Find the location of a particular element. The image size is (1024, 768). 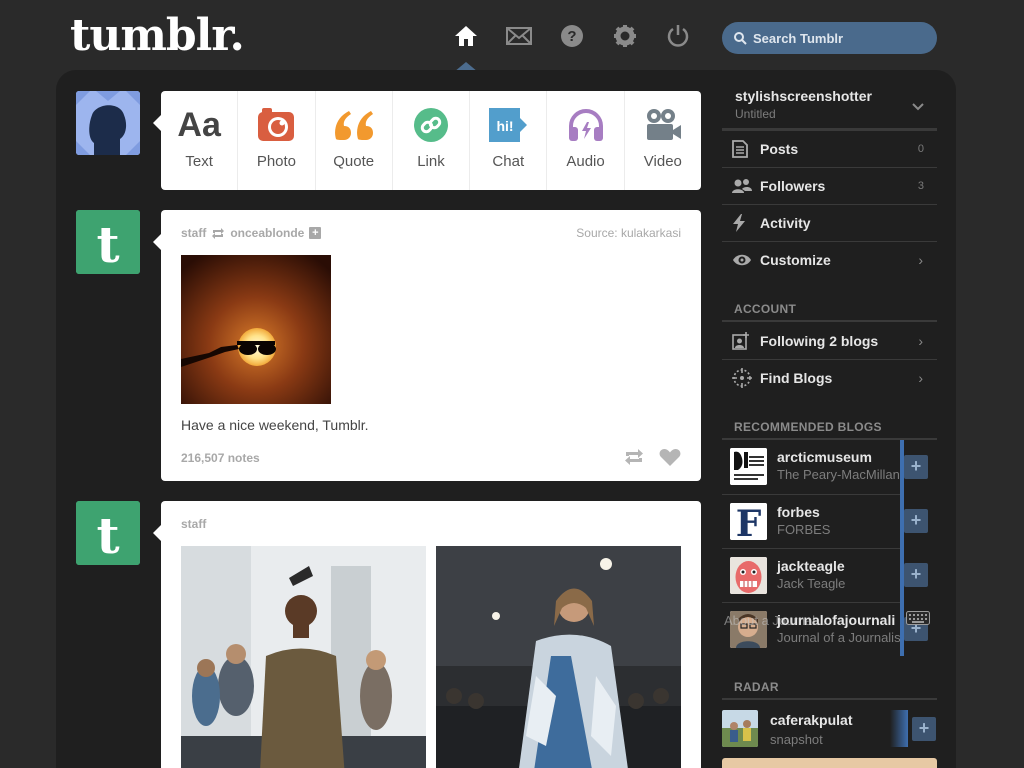

post-caption: Have a nice weekend, Tumblr. is located at coordinates (275, 425).